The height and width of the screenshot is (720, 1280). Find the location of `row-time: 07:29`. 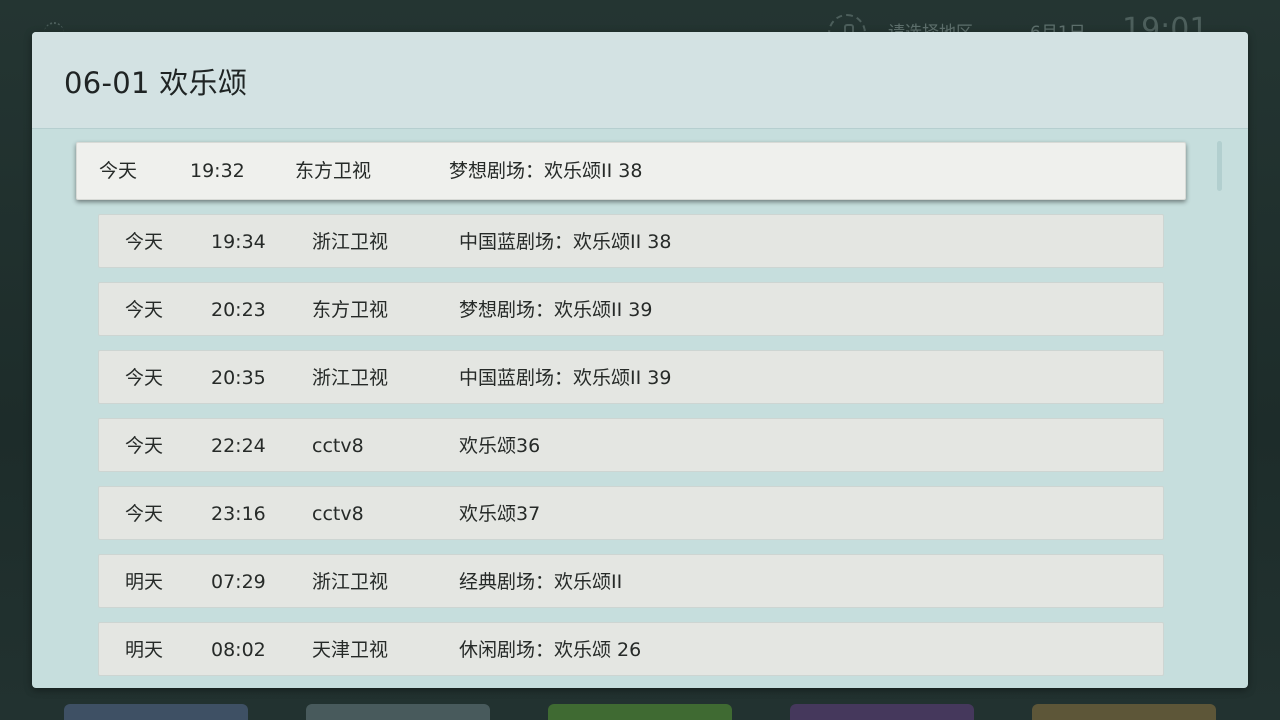

row-time: 07:29 is located at coordinates (238, 582).